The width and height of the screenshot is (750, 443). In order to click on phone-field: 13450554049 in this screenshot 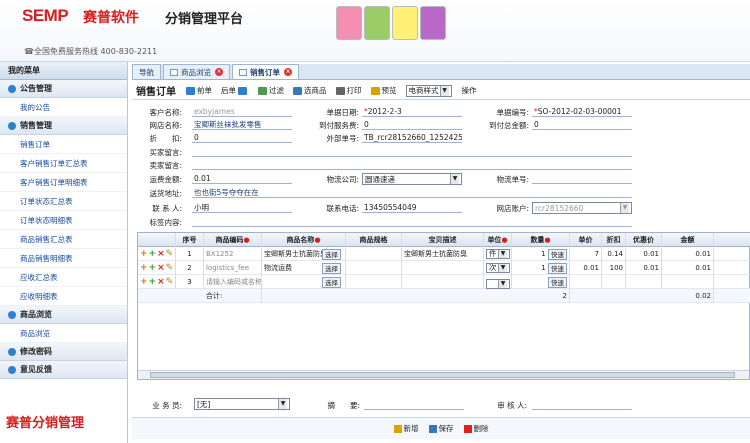, I will do `click(412, 207)`.